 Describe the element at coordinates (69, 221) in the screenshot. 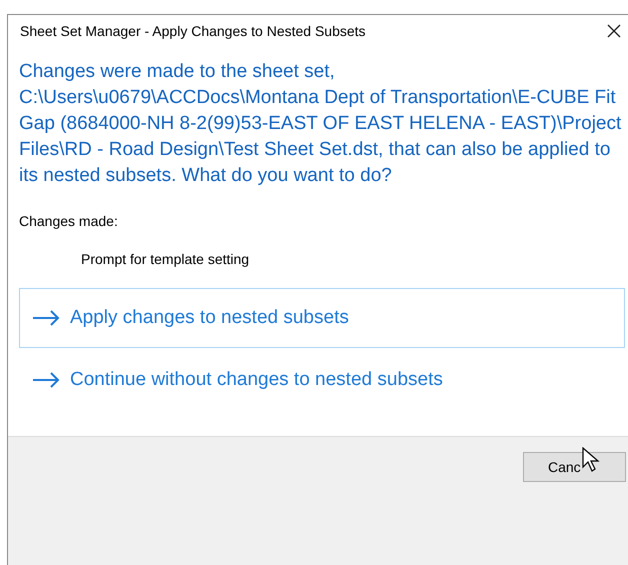

I see `changes-label: Changes made:` at that location.